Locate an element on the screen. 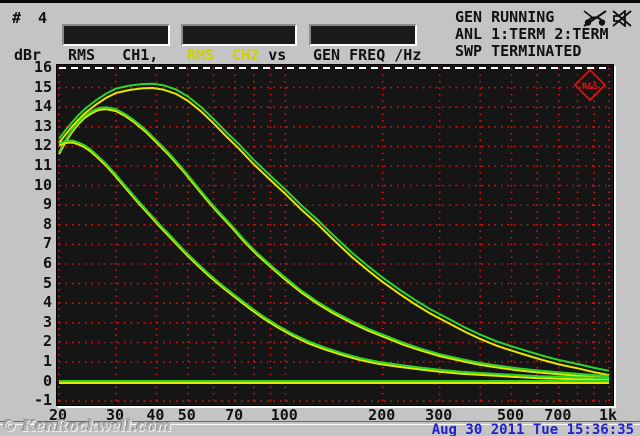 This screenshot has height=436, width=640. y-tick-label: 1 is located at coordinates (47, 361).